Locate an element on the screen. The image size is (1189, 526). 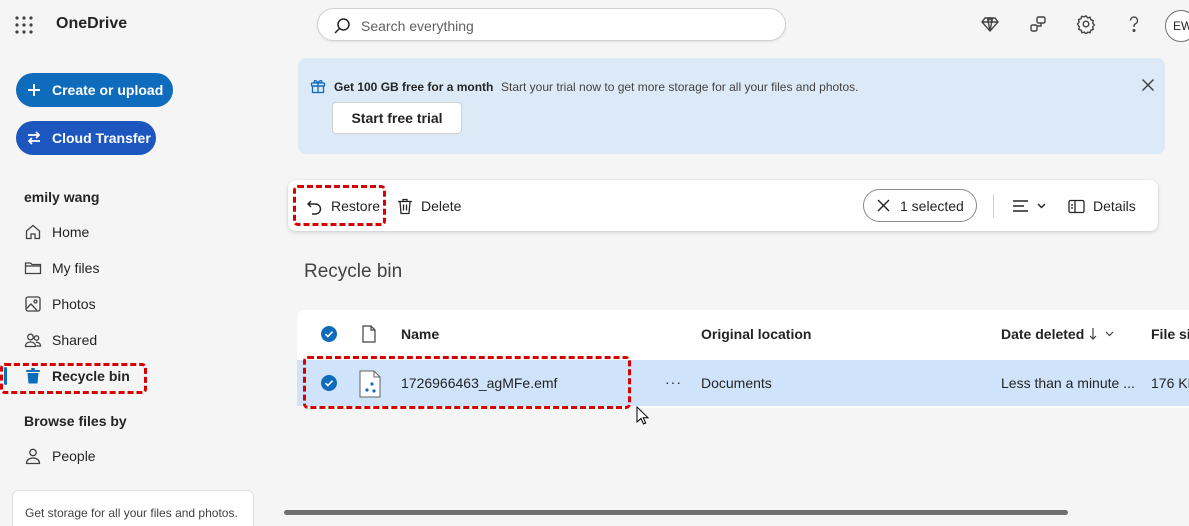
create-or-upload-button: Create or upload is located at coordinates (94, 90).